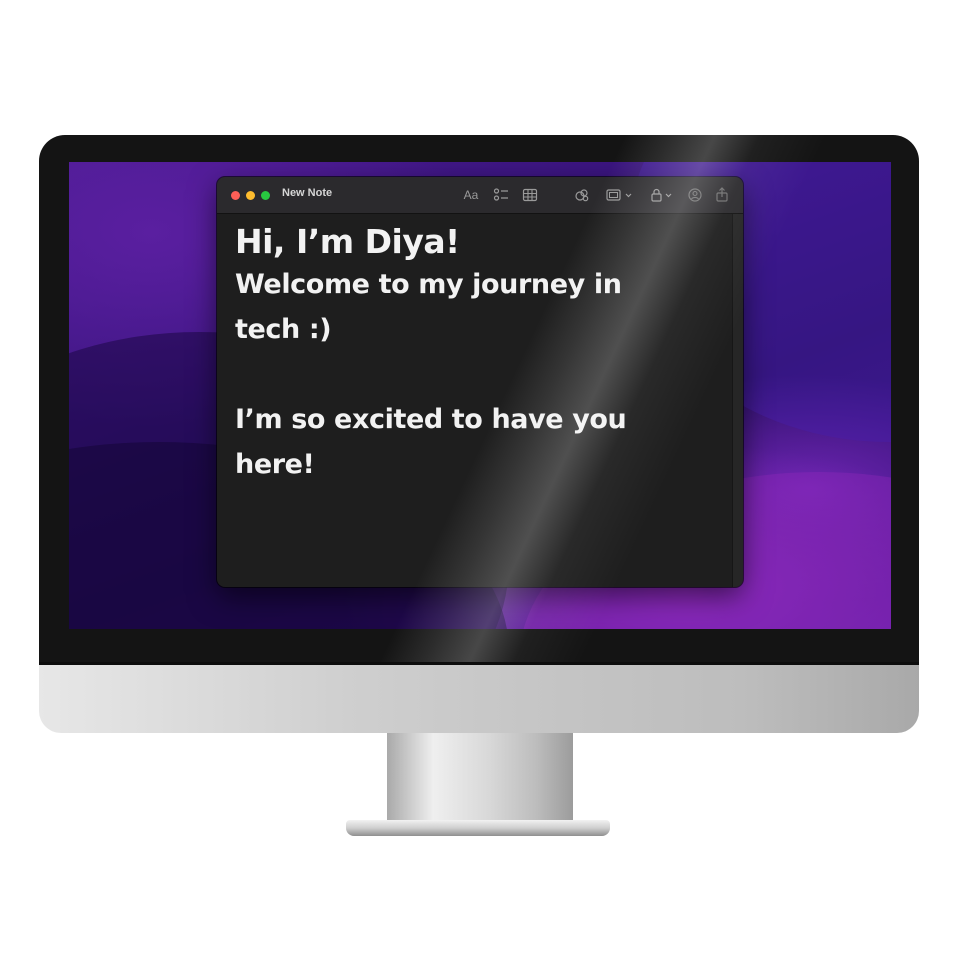  What do you see at coordinates (283, 329) in the screenshot?
I see `note-line: tech :)` at bounding box center [283, 329].